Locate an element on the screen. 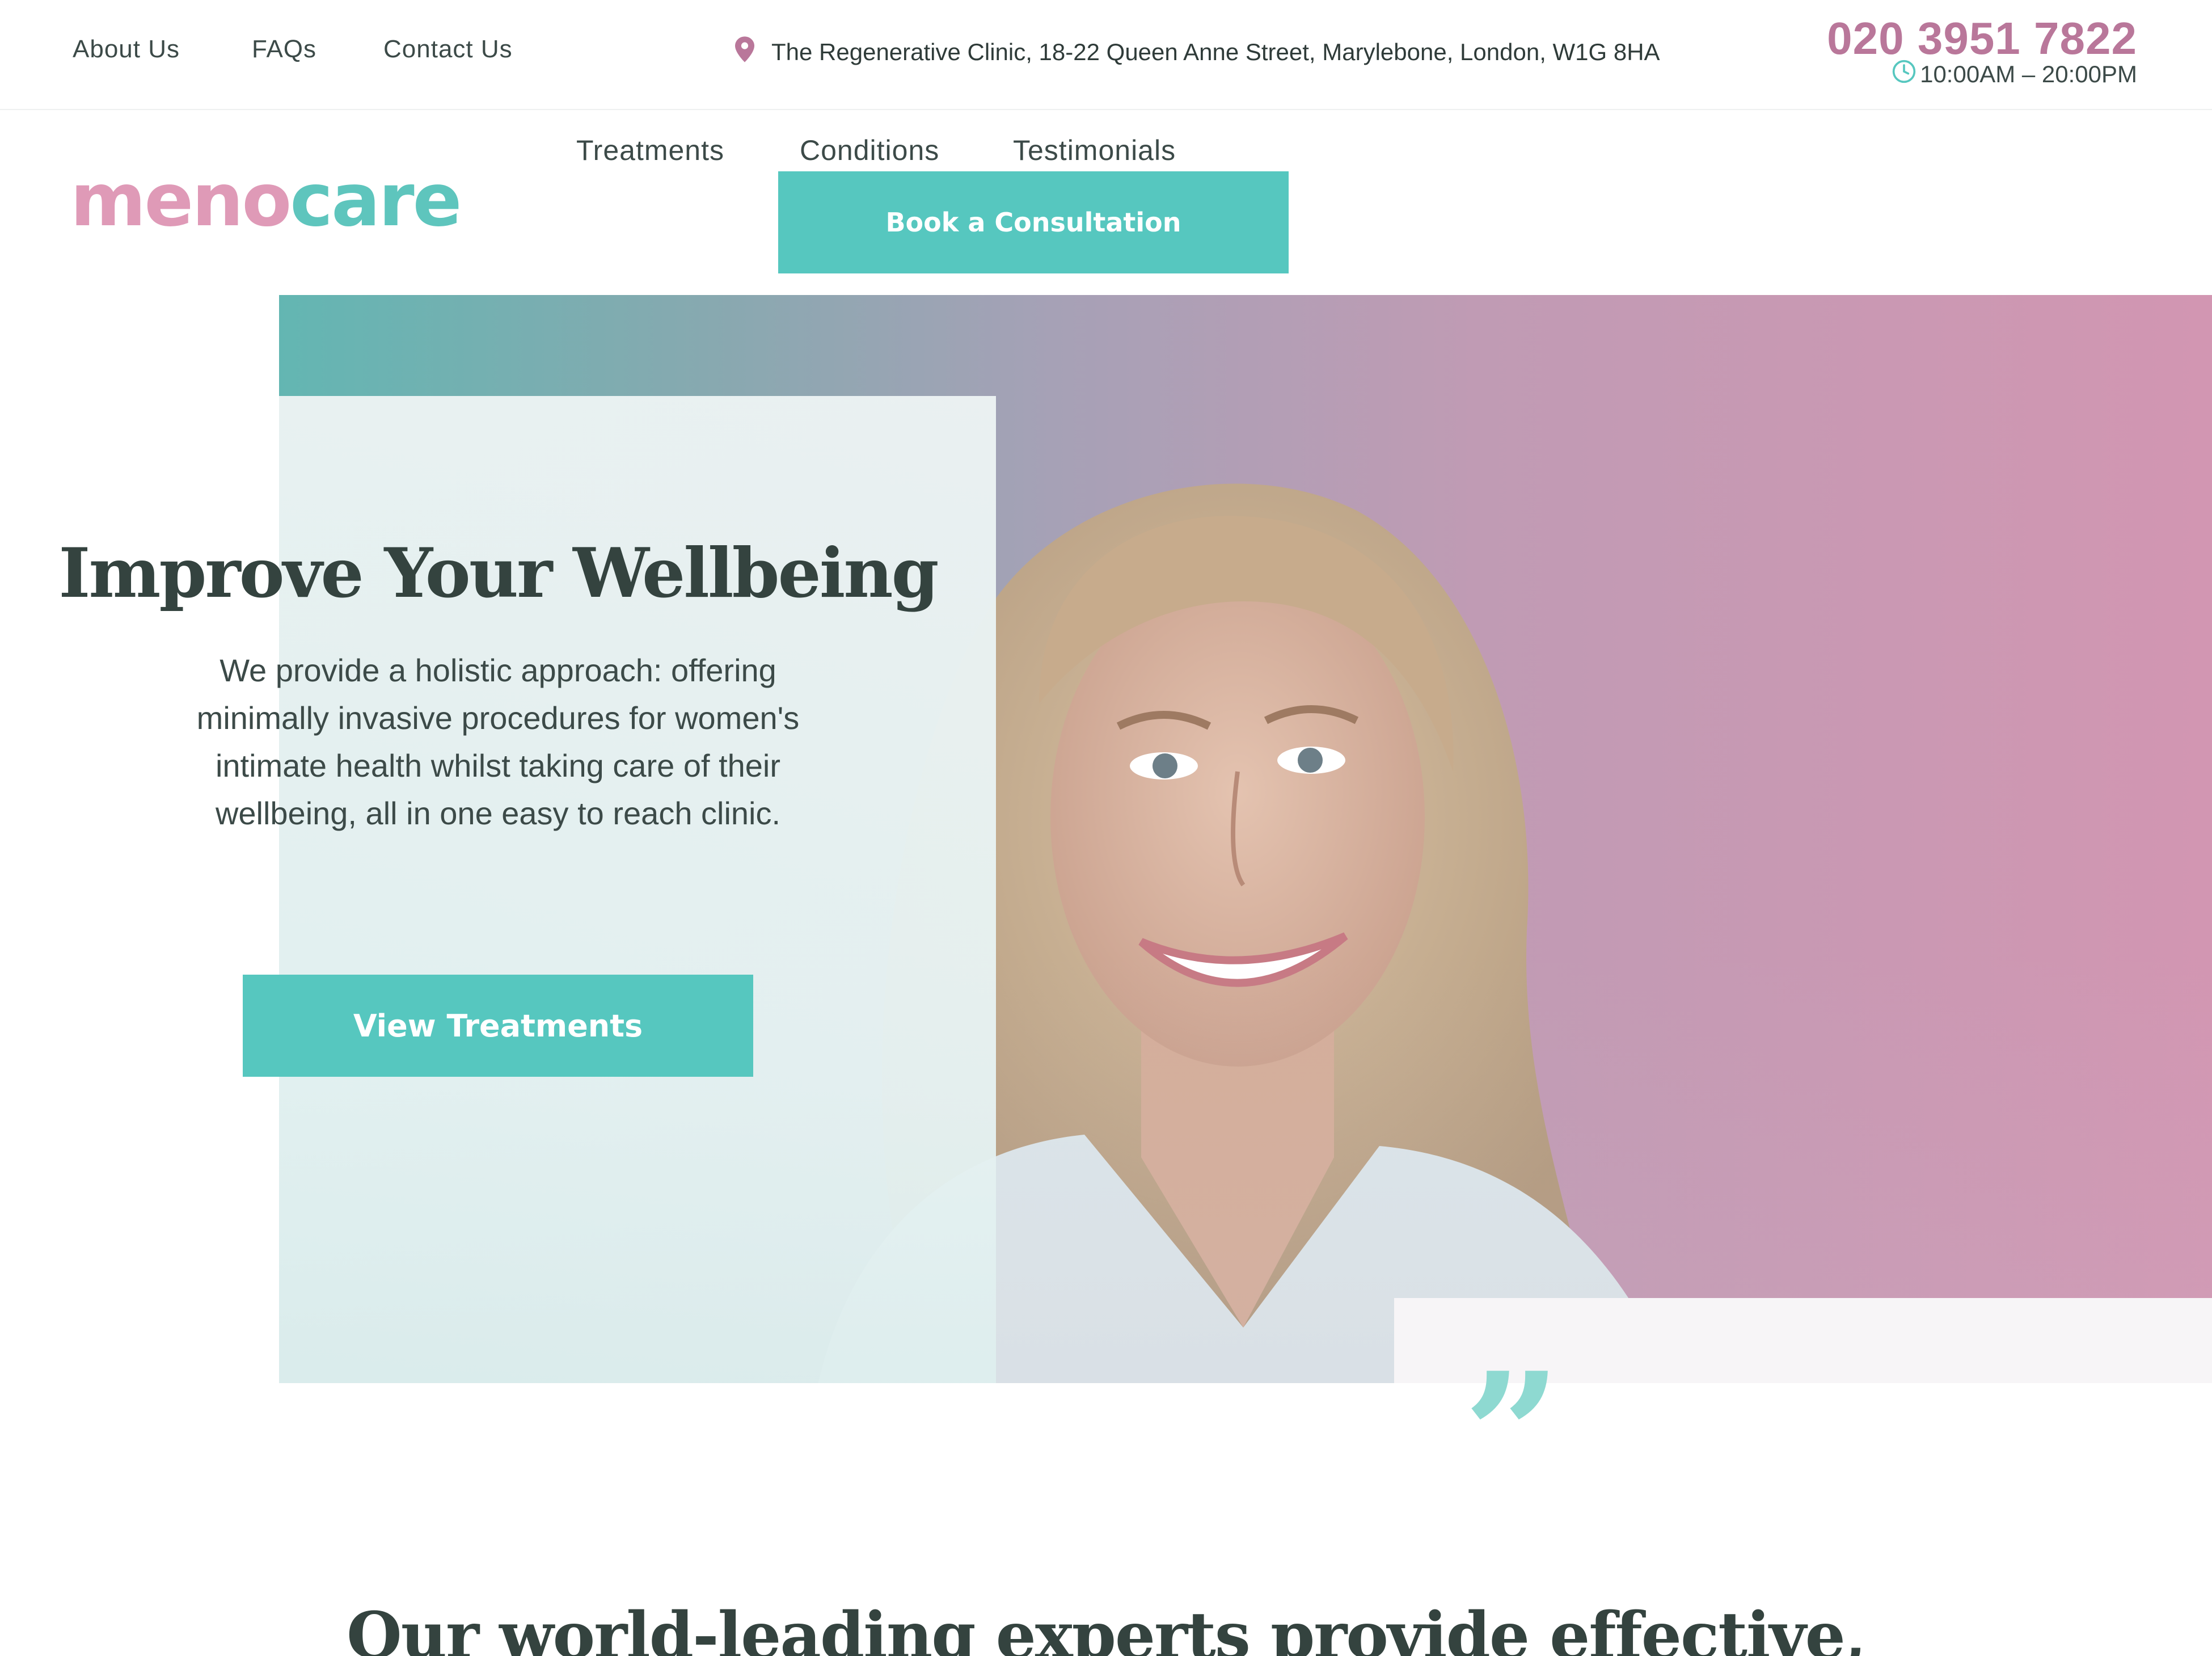  location-pin-icon is located at coordinates (753, 52).